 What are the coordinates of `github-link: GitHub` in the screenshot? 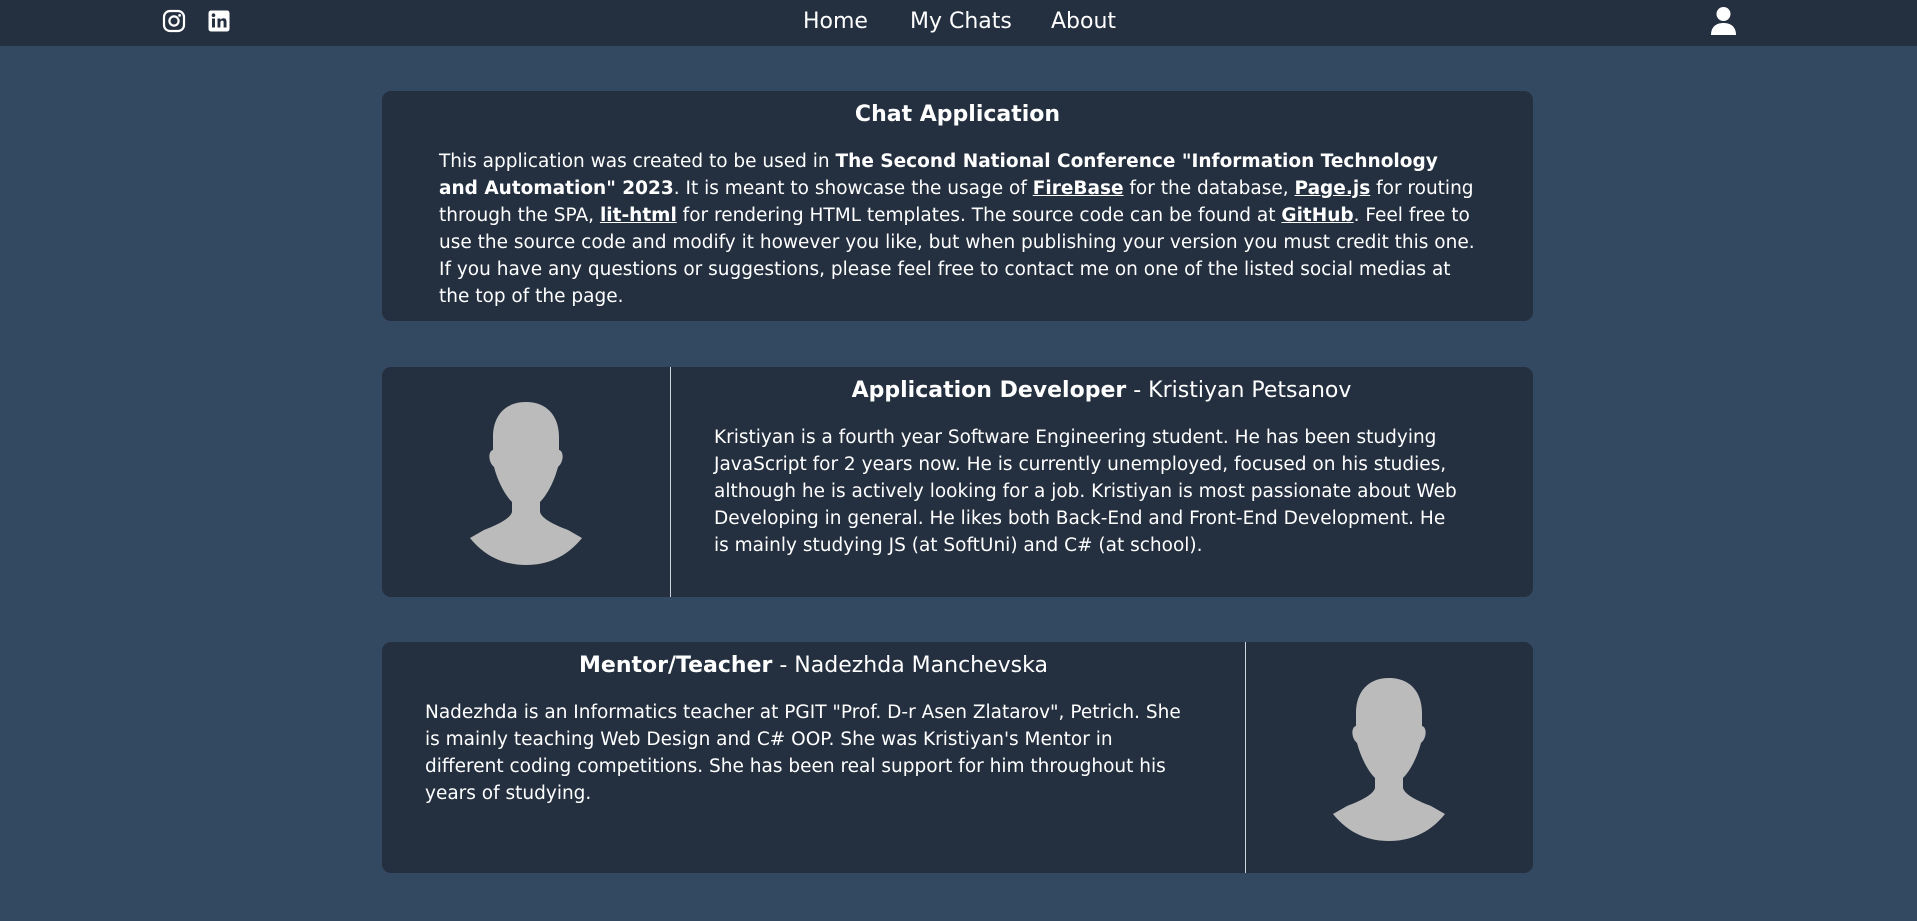 It's located at (1317, 215).